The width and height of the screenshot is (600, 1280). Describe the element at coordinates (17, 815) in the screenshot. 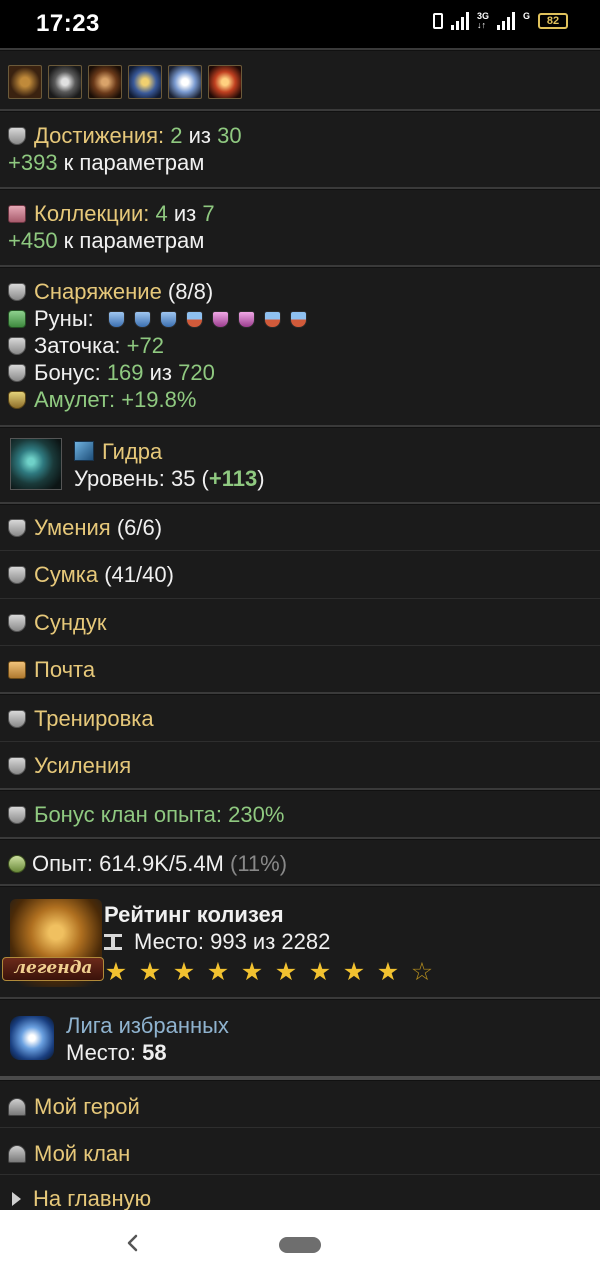

I see `clan-icon` at that location.